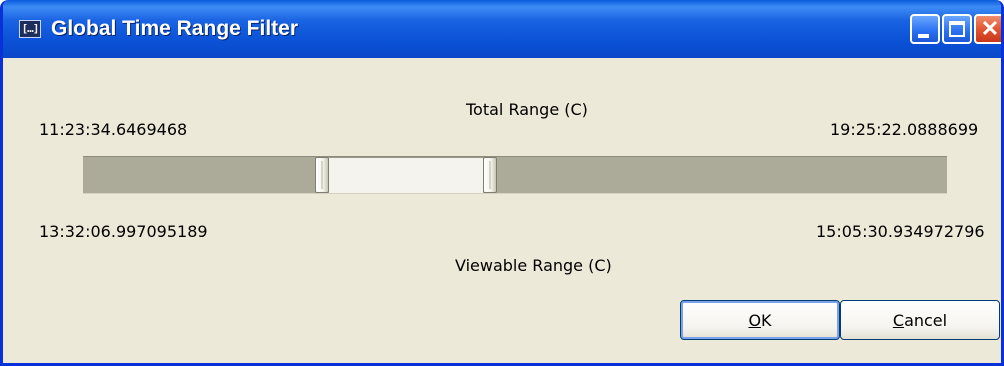  Describe the element at coordinates (925, 29) in the screenshot. I see `minimize-button` at that location.